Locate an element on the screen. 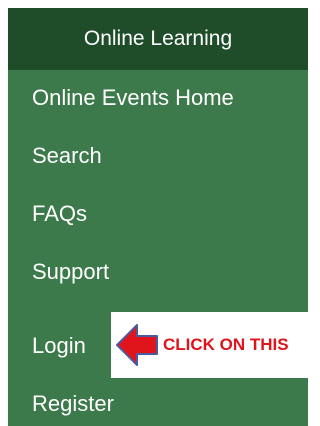 The image size is (320, 426). menu-item-online-events-home: Online Events Home is located at coordinates (133, 98).